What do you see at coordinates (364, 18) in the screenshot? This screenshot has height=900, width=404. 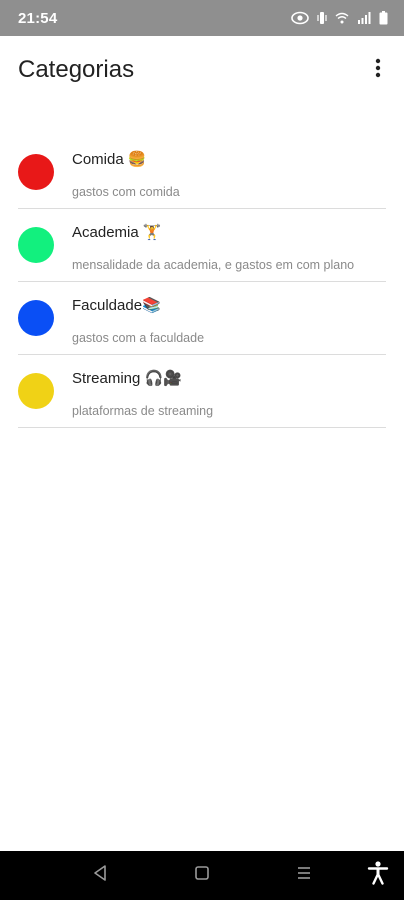 I see `signal-icon` at bounding box center [364, 18].